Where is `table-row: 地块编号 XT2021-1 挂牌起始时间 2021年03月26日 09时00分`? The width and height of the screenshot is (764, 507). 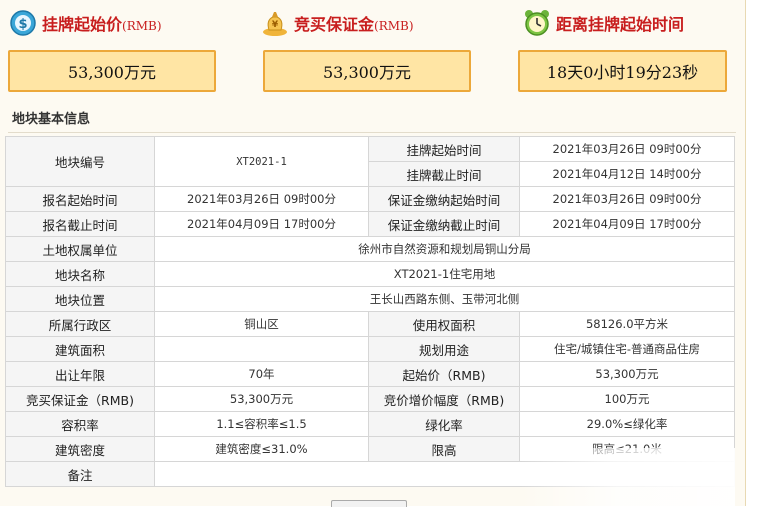
table-row: 地块编号 XT2021-1 挂牌起始时间 2021年03月26日 09时00分 is located at coordinates (370, 161).